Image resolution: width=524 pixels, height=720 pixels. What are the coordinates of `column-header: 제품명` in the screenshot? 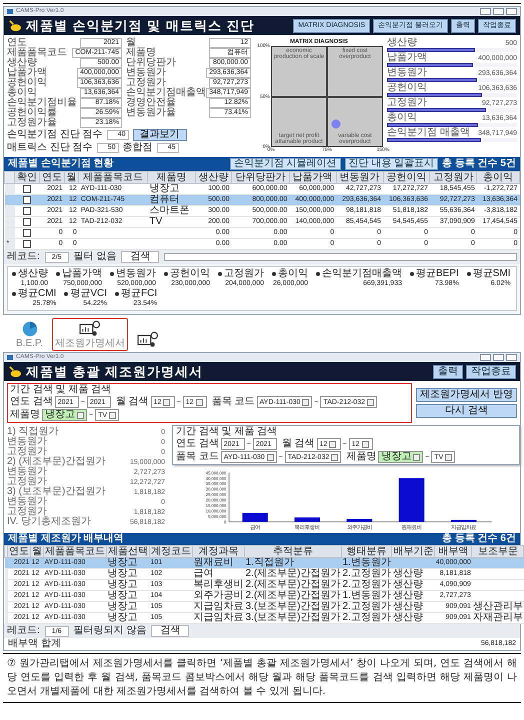 It's located at (172, 178).